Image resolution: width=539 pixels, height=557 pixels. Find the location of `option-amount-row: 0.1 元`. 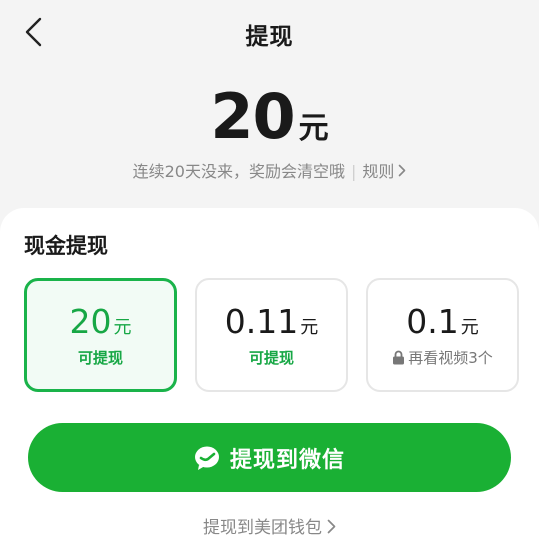

option-amount-row: 0.1 元 is located at coordinates (442, 321).